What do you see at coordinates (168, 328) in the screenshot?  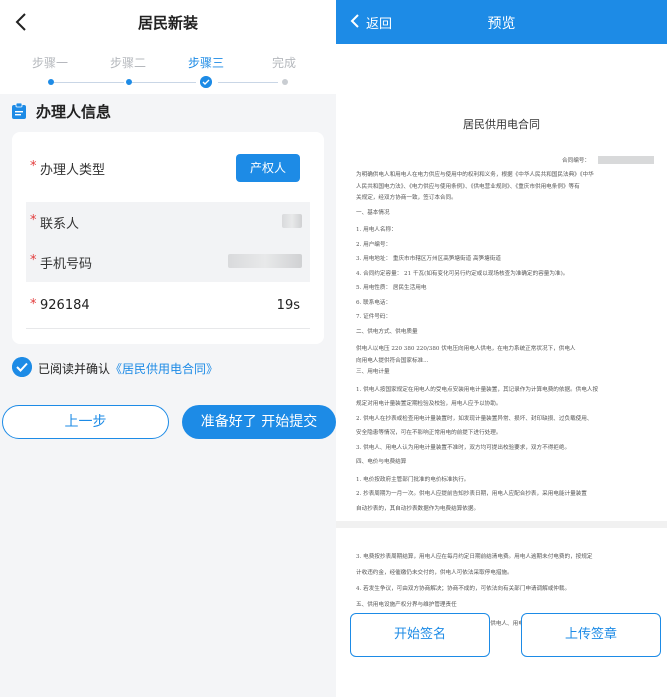 I see `divider` at bounding box center [168, 328].